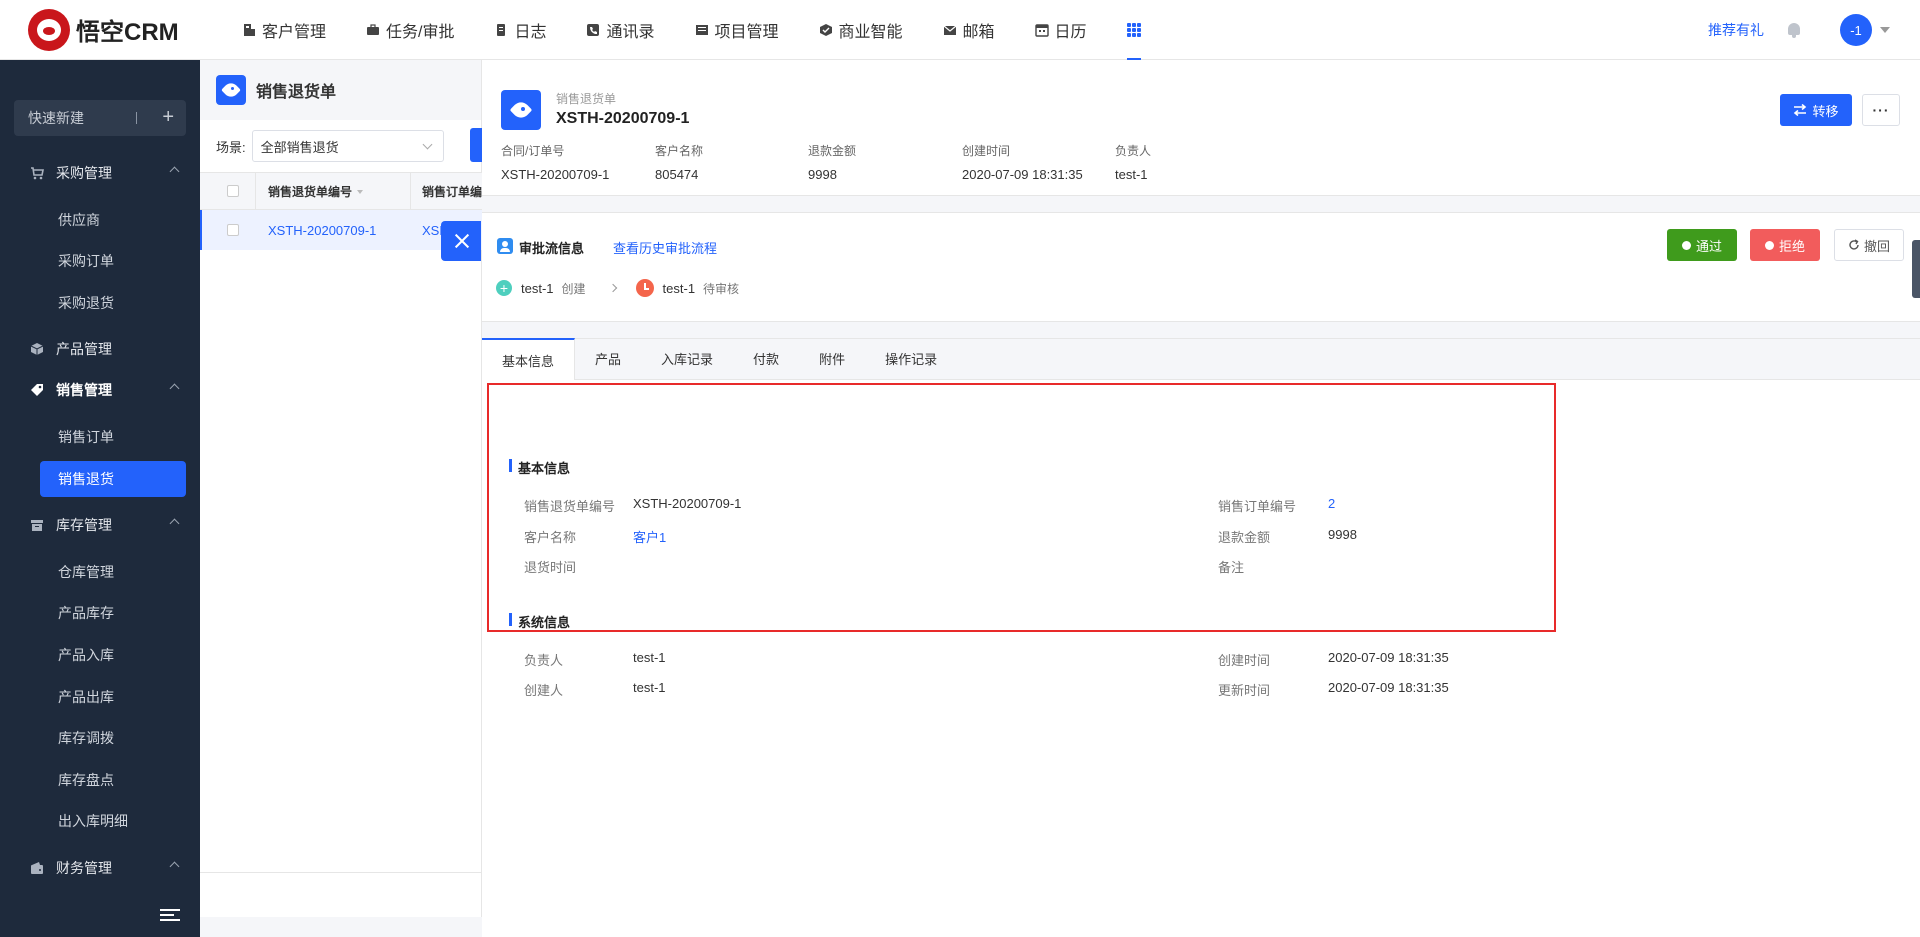  Describe the element at coordinates (1388, 687) in the screenshot. I see `field-value: 2020-07-09 18:31:35` at that location.